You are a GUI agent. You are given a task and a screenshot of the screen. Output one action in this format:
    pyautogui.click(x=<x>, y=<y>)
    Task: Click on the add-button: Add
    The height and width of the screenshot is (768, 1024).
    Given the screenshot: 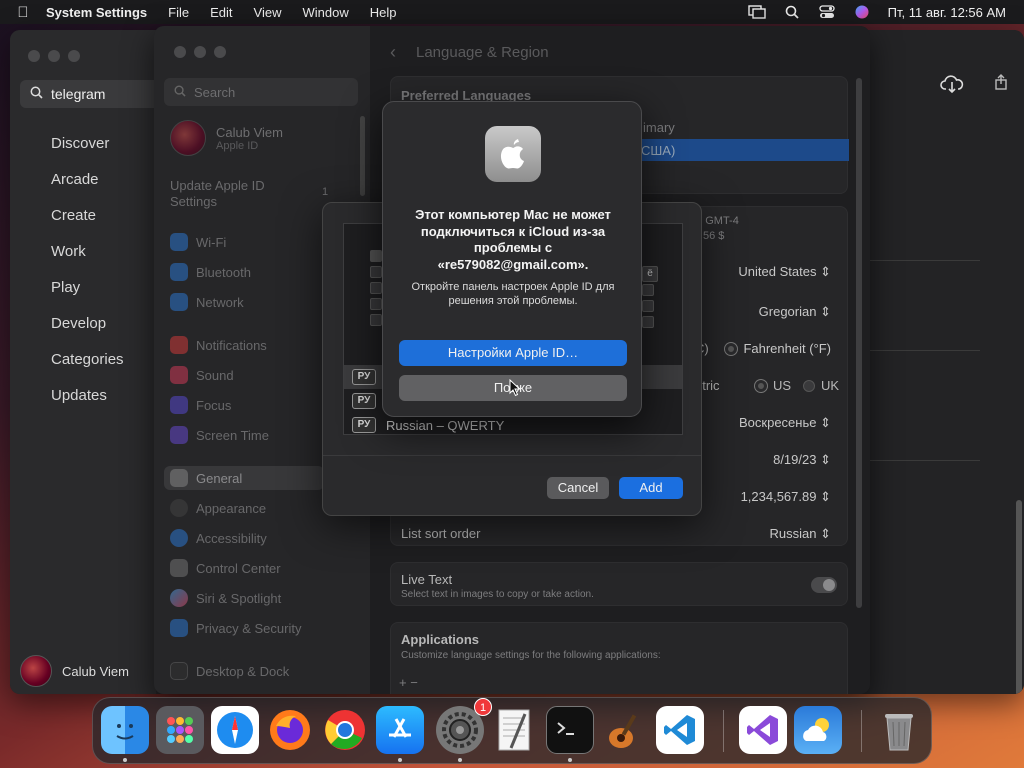 What is the action you would take?
    pyautogui.click(x=651, y=488)
    